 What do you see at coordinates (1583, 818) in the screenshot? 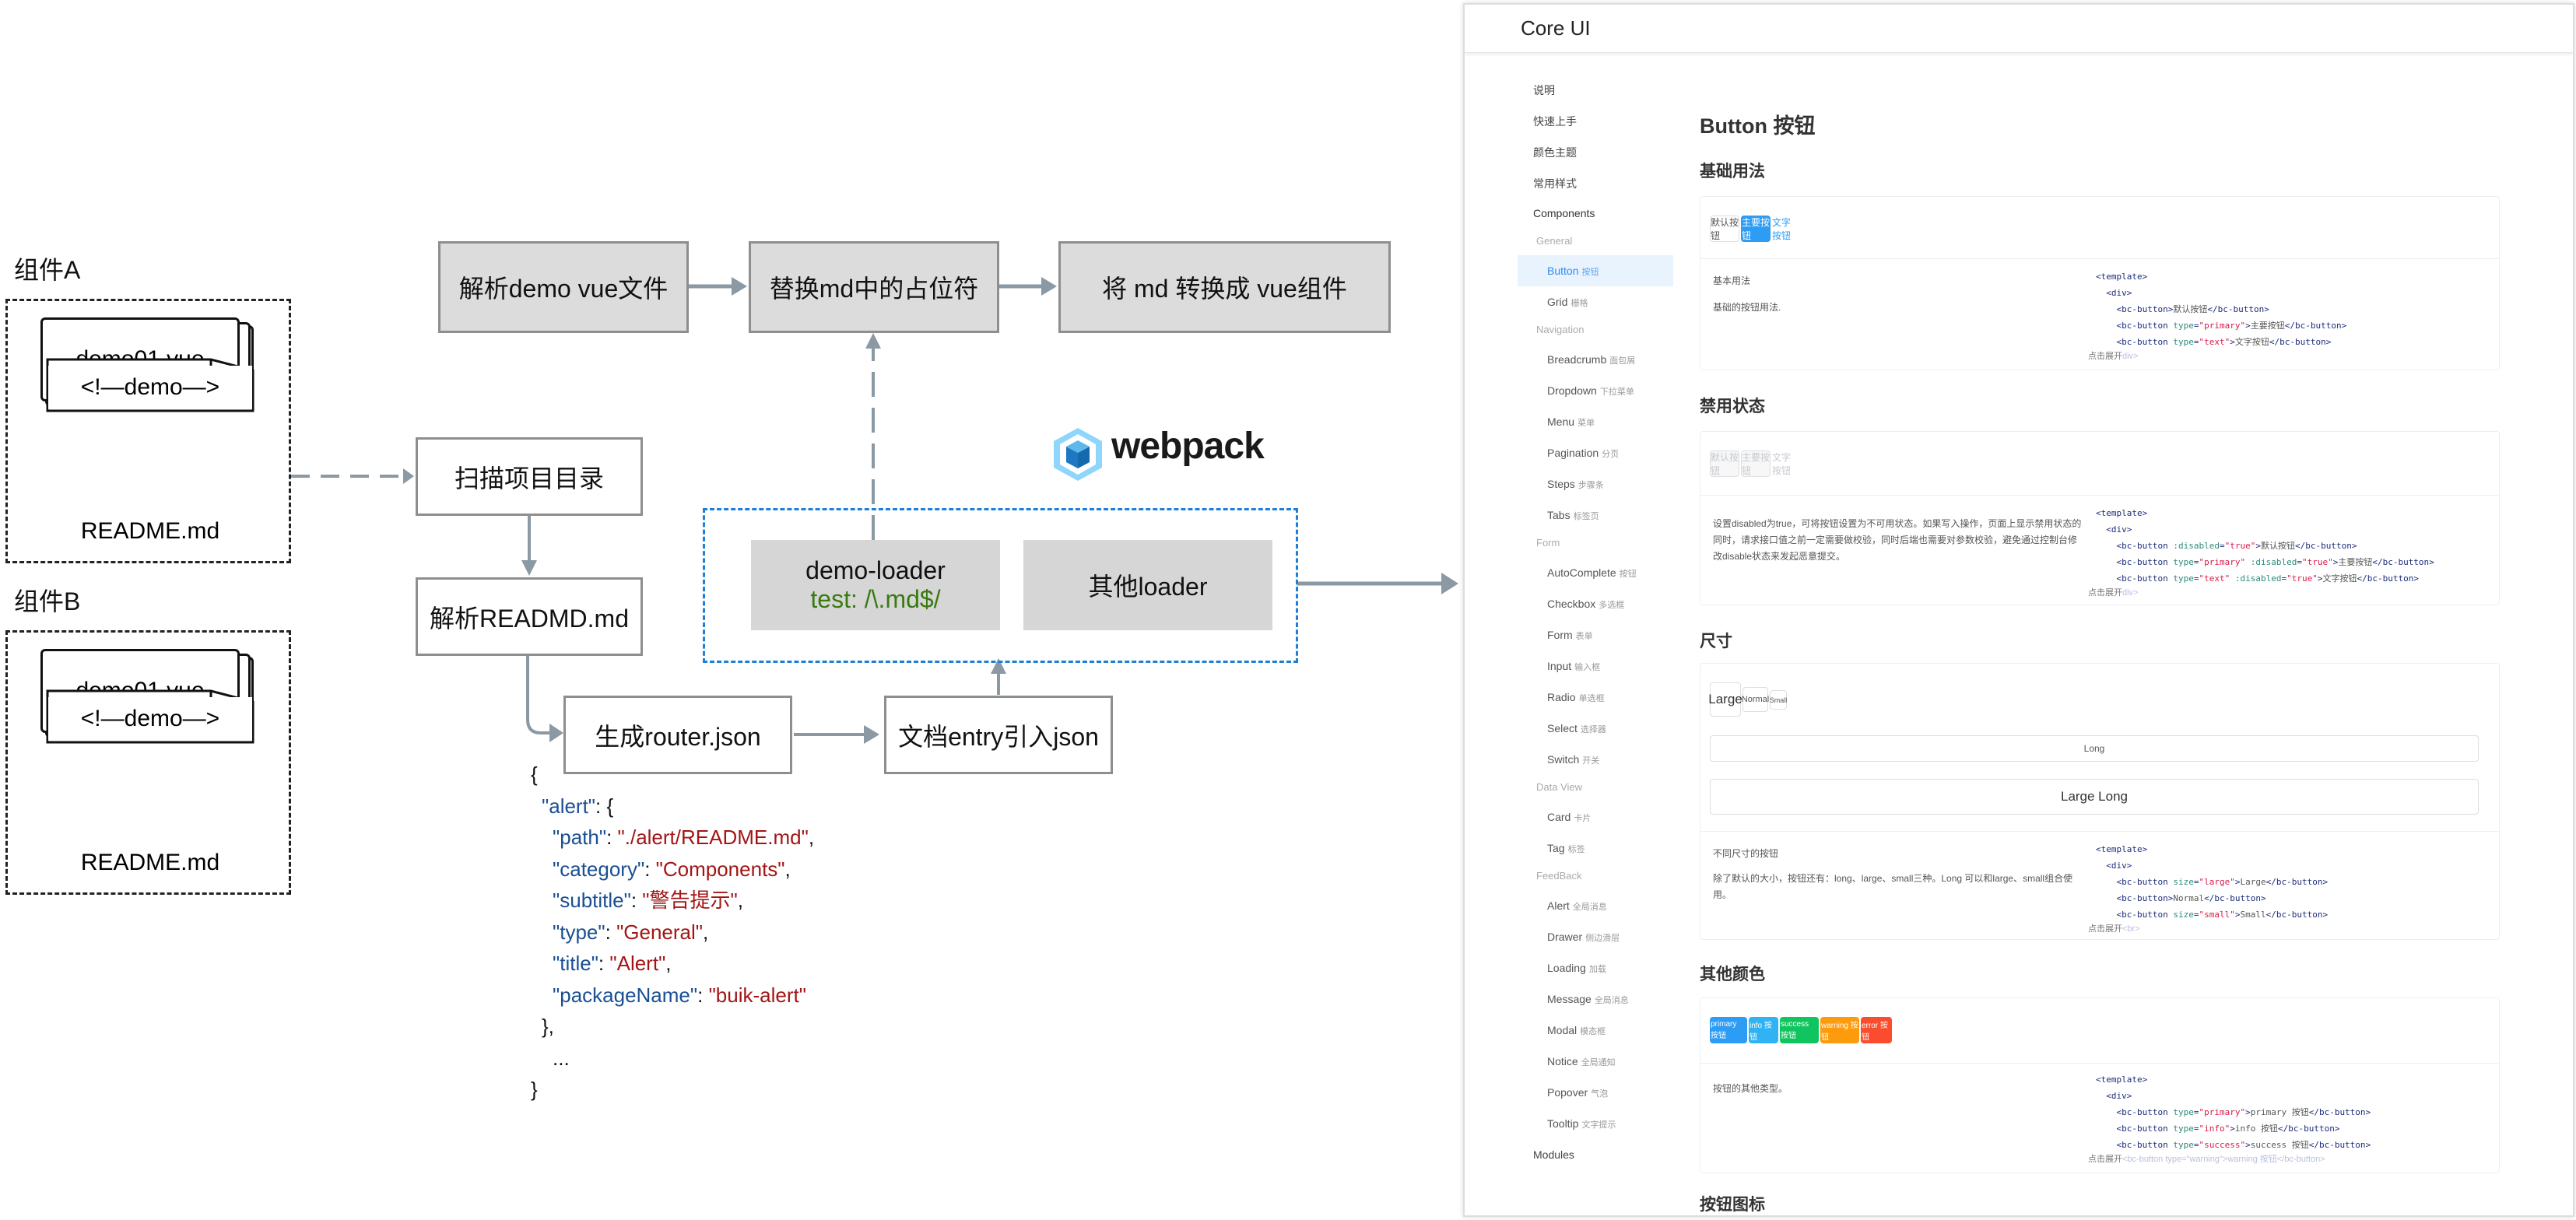
I see `sidebar-item-sublabel: 卡片` at bounding box center [1583, 818].